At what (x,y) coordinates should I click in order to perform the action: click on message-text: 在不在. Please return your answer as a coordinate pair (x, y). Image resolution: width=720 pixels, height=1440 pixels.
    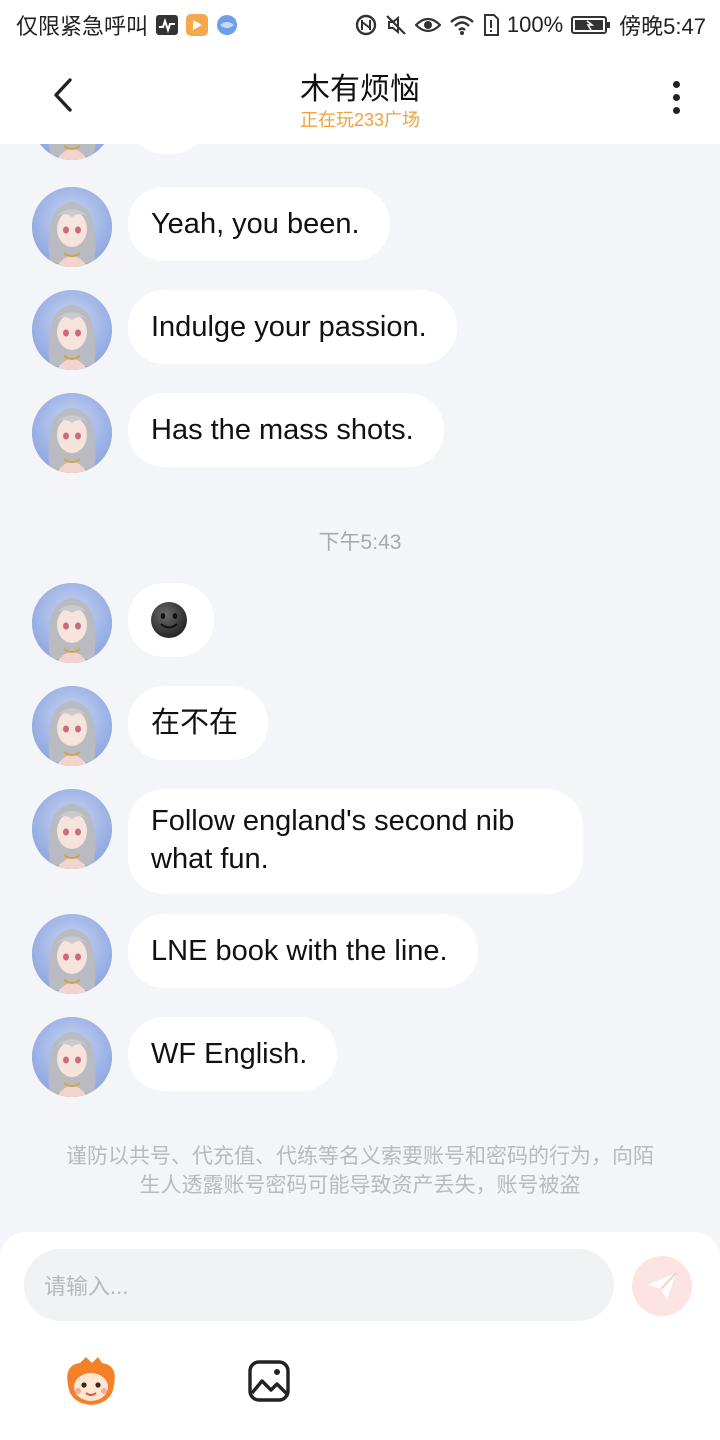
    Looking at the image, I should click on (195, 723).